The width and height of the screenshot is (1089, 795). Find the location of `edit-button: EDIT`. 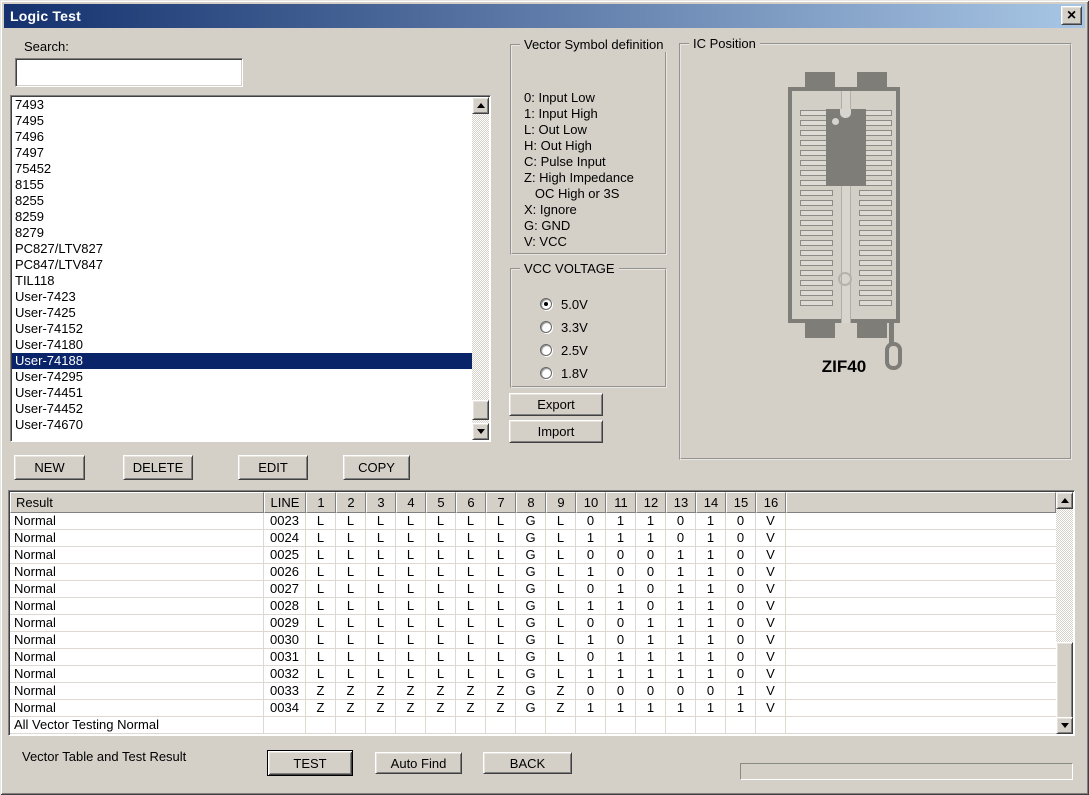

edit-button: EDIT is located at coordinates (273, 467).